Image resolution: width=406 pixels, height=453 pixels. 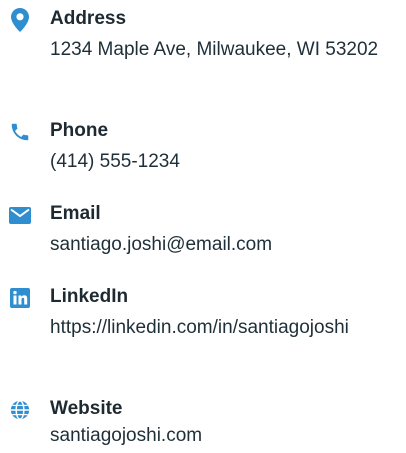 I want to click on website-label: Website, so click(x=86, y=408).